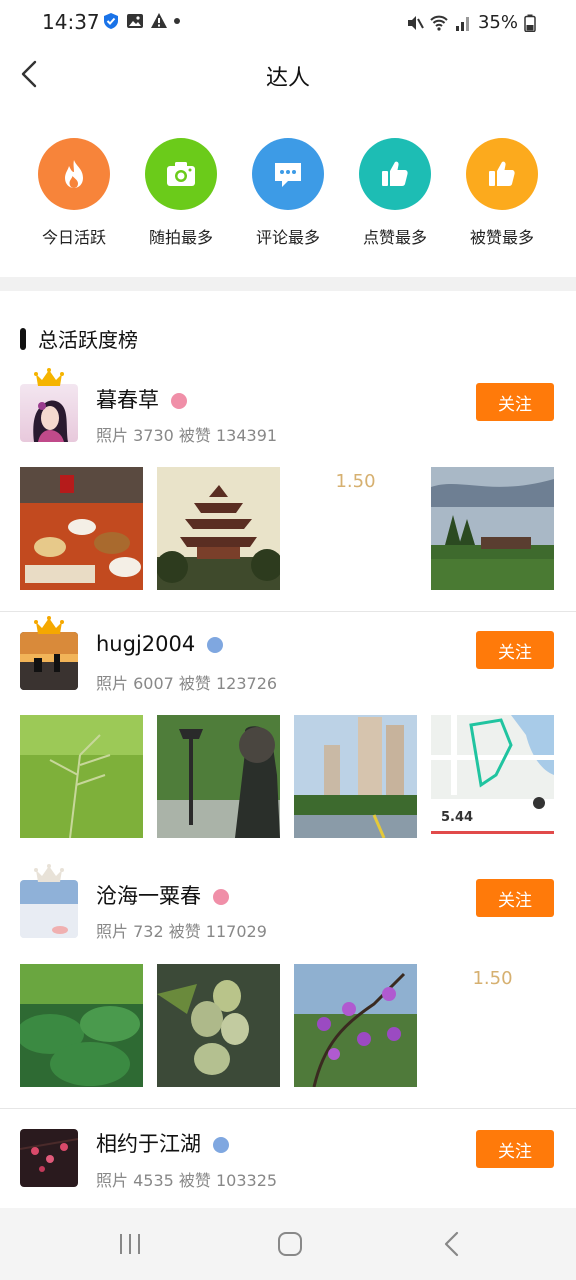 This screenshot has height=1280, width=576. What do you see at coordinates (159, 20) in the screenshot?
I see `warning-icon` at bounding box center [159, 20].